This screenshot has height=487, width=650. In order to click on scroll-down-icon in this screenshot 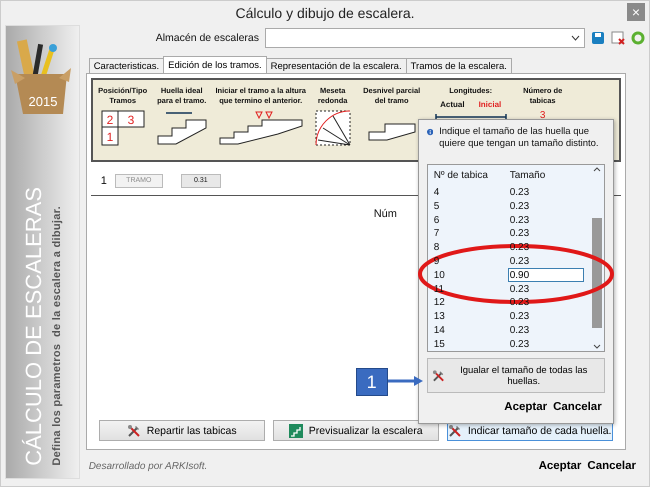, I will do `click(597, 346)`.